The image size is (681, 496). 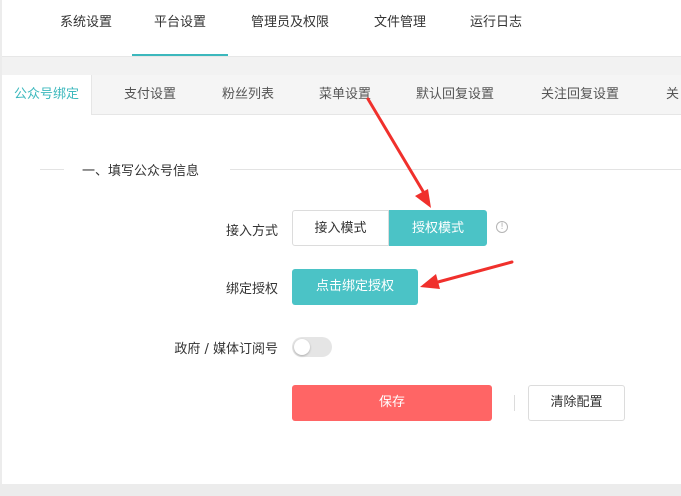 I want to click on sub-tab-more: 关, so click(x=672, y=94).